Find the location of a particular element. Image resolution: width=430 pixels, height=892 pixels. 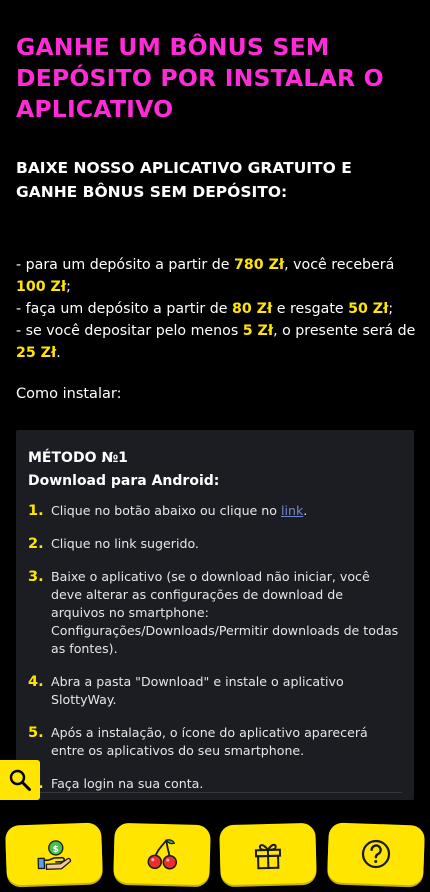

cherry-icon is located at coordinates (162, 854).